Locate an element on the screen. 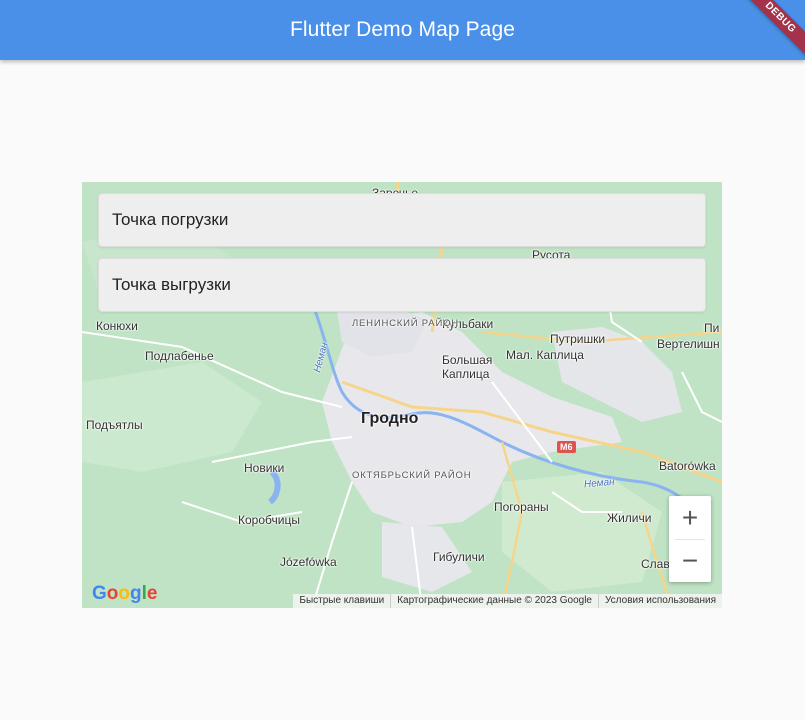 This screenshot has width=805, height=720. app-bar: Flutter Demo Map Page DEBUG is located at coordinates (402, 30).